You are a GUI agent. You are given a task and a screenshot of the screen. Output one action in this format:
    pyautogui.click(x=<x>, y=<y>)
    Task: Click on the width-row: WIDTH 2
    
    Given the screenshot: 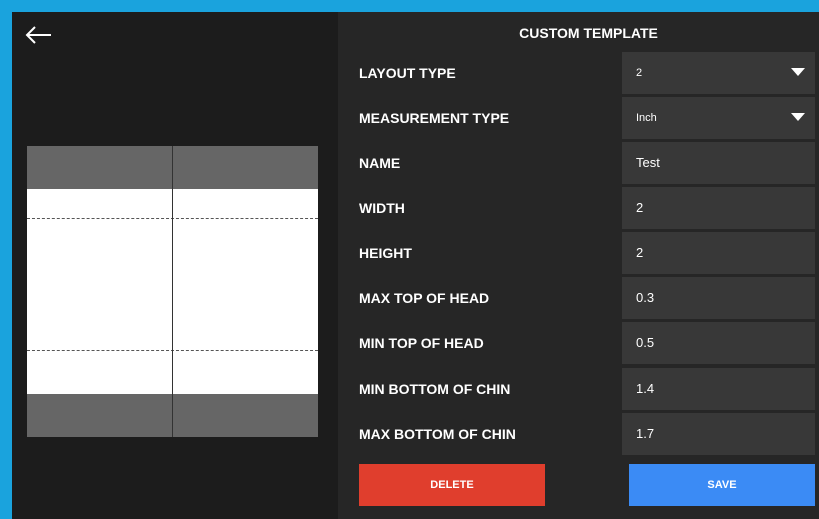 What is the action you would take?
    pyautogui.click(x=578, y=208)
    